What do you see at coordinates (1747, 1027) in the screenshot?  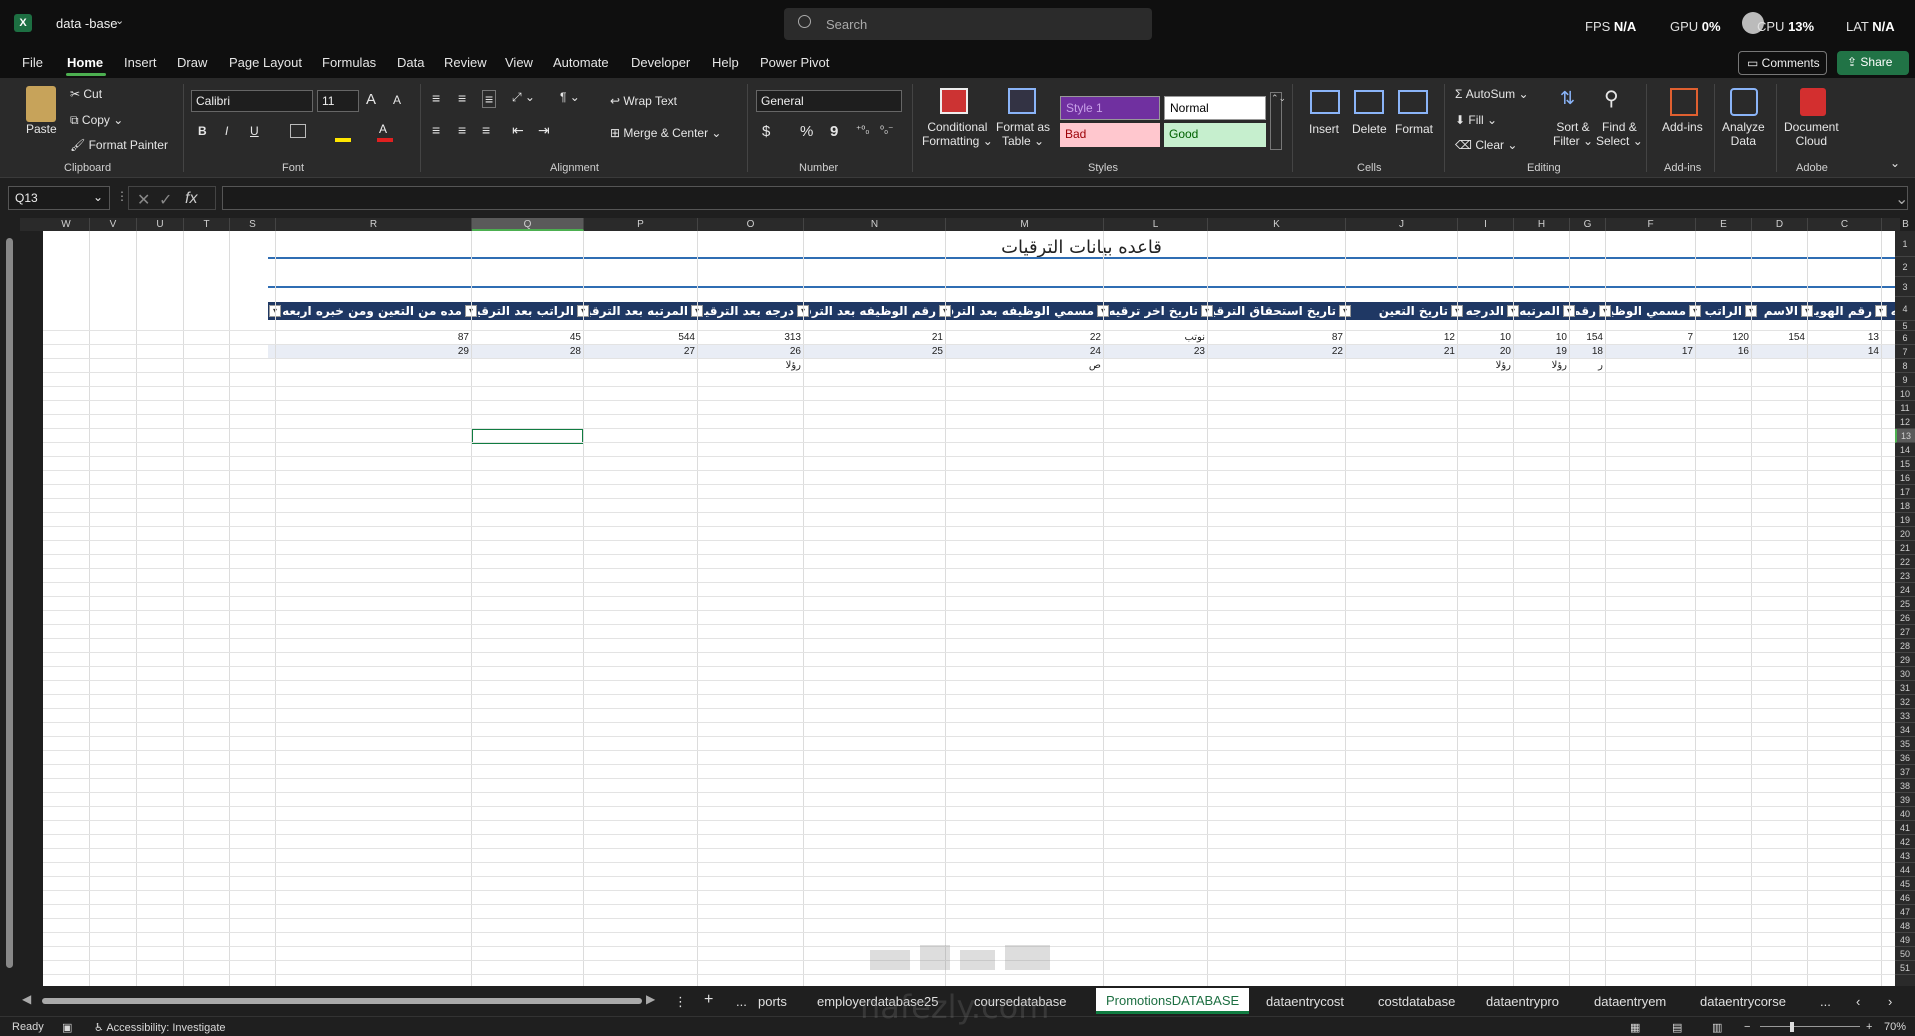 I see `zoom-out-icon: −` at bounding box center [1747, 1027].